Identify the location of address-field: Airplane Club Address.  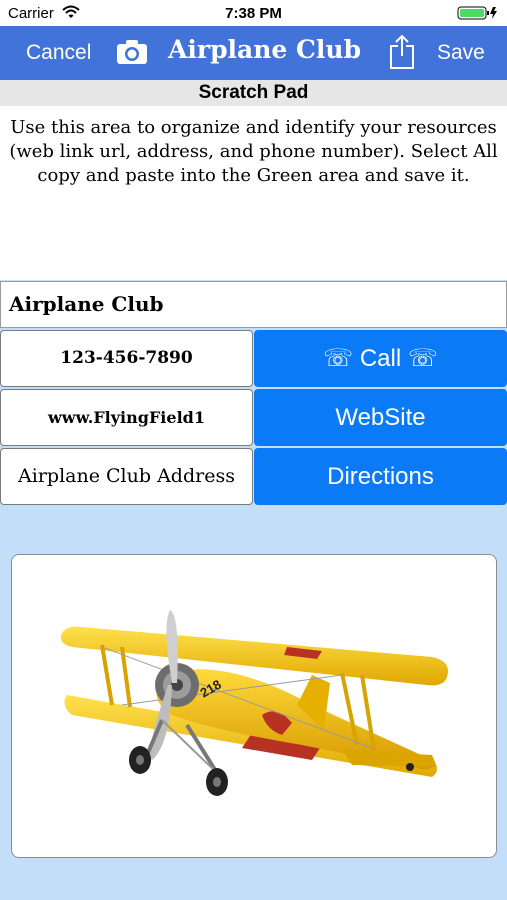
(126, 476).